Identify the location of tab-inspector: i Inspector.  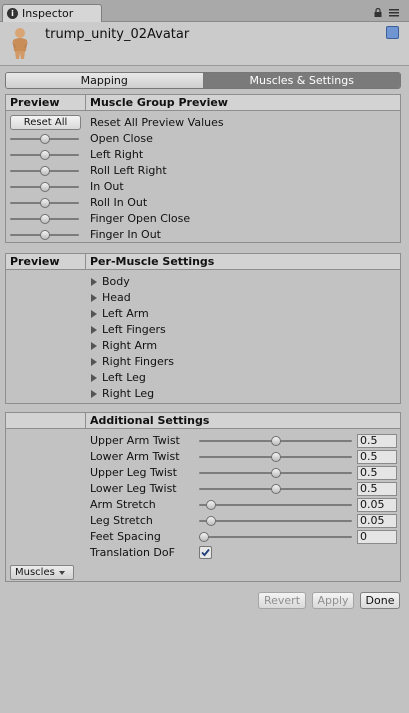
(52, 13).